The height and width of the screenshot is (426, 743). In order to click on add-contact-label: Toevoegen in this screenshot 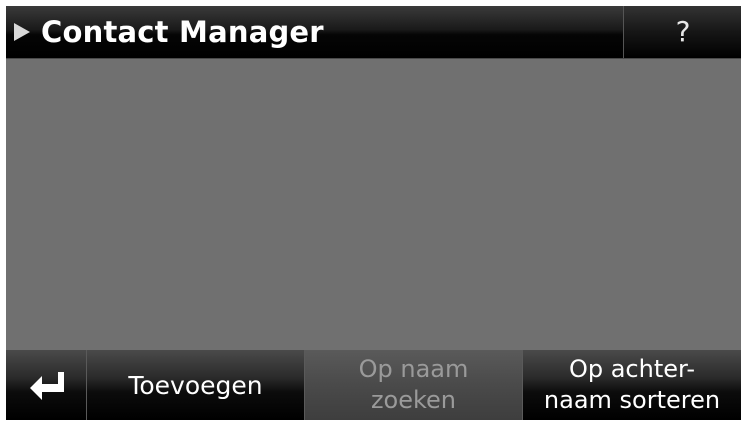, I will do `click(195, 385)`.